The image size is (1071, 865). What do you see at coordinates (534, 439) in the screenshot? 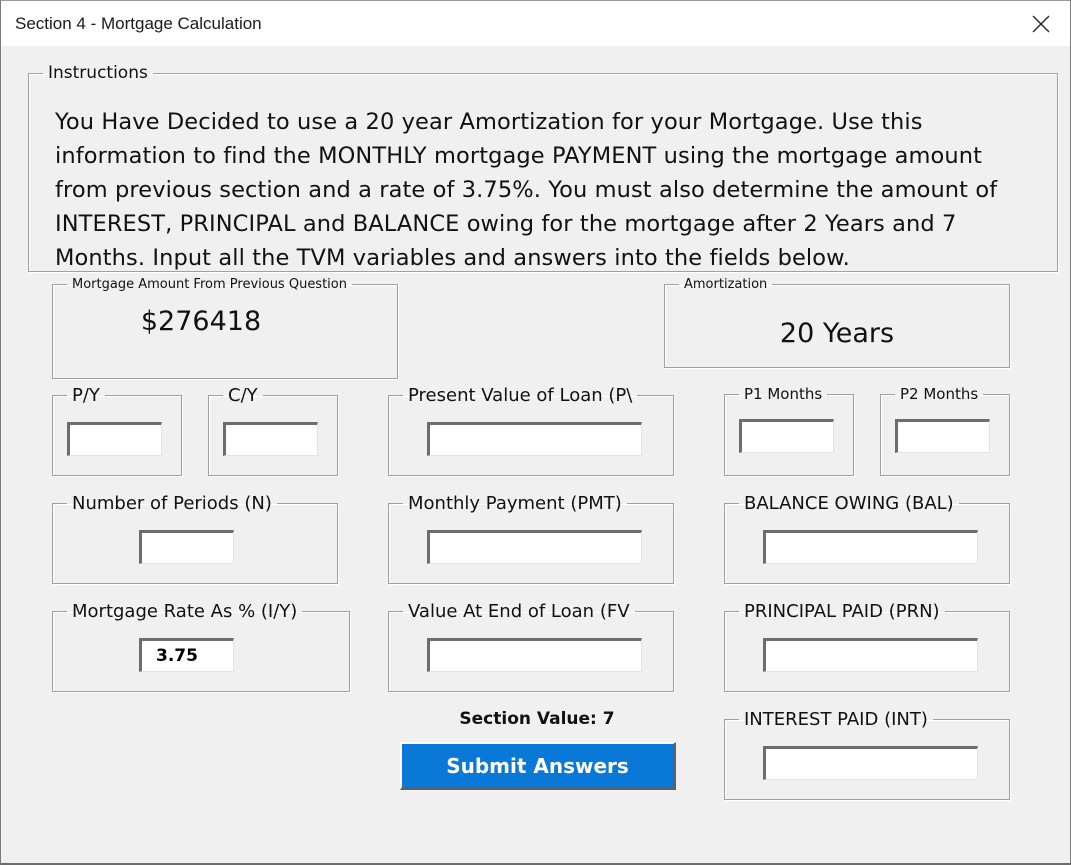
I see `pv-input` at bounding box center [534, 439].